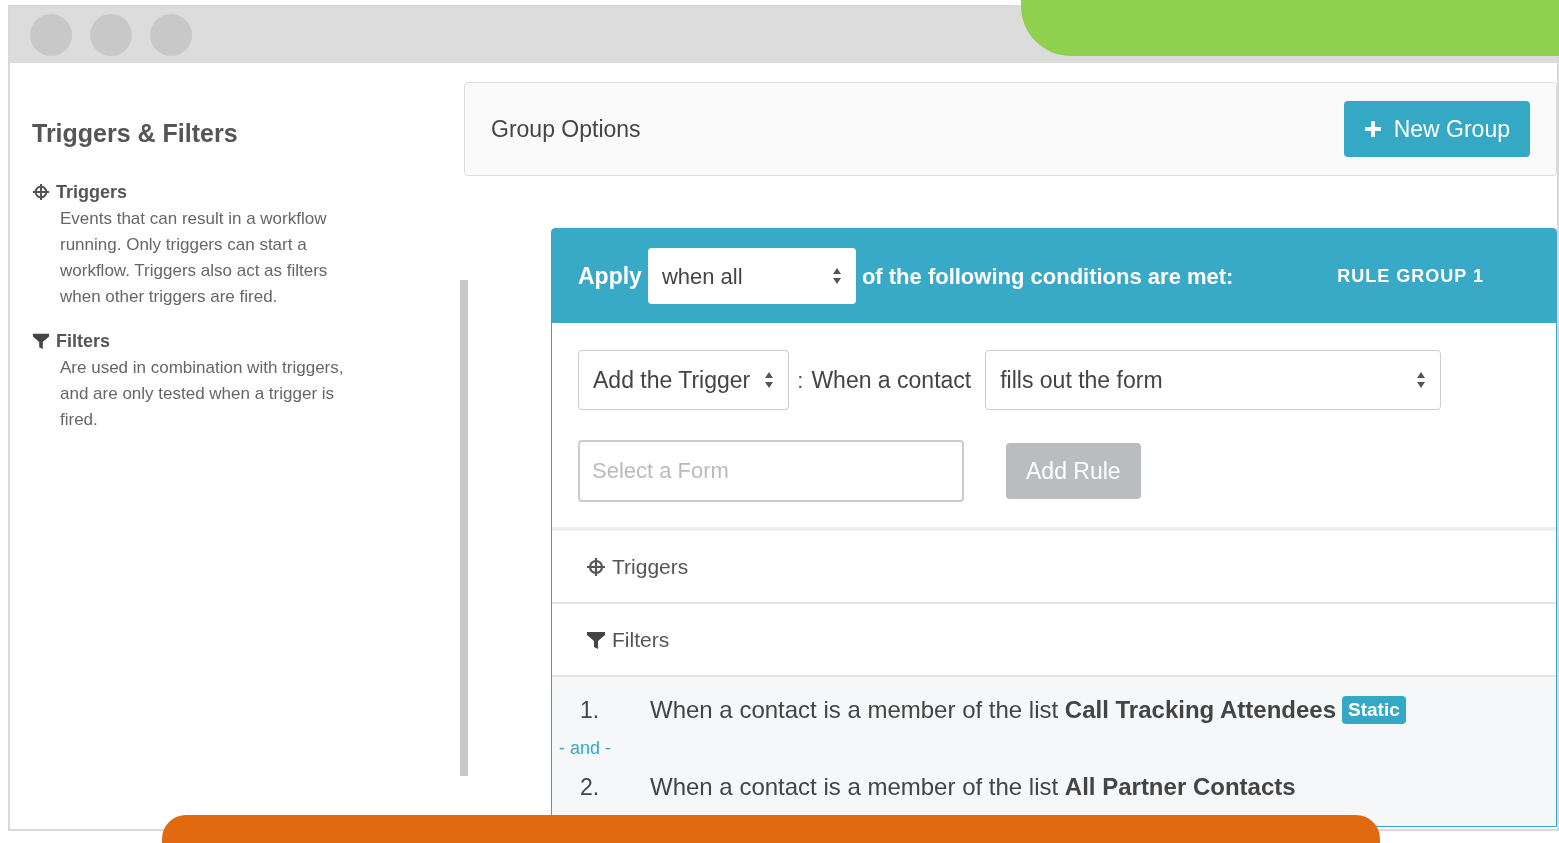 The width and height of the screenshot is (1559, 843). What do you see at coordinates (135, 133) in the screenshot?
I see `sidebar-title: Triggers & Filters` at bounding box center [135, 133].